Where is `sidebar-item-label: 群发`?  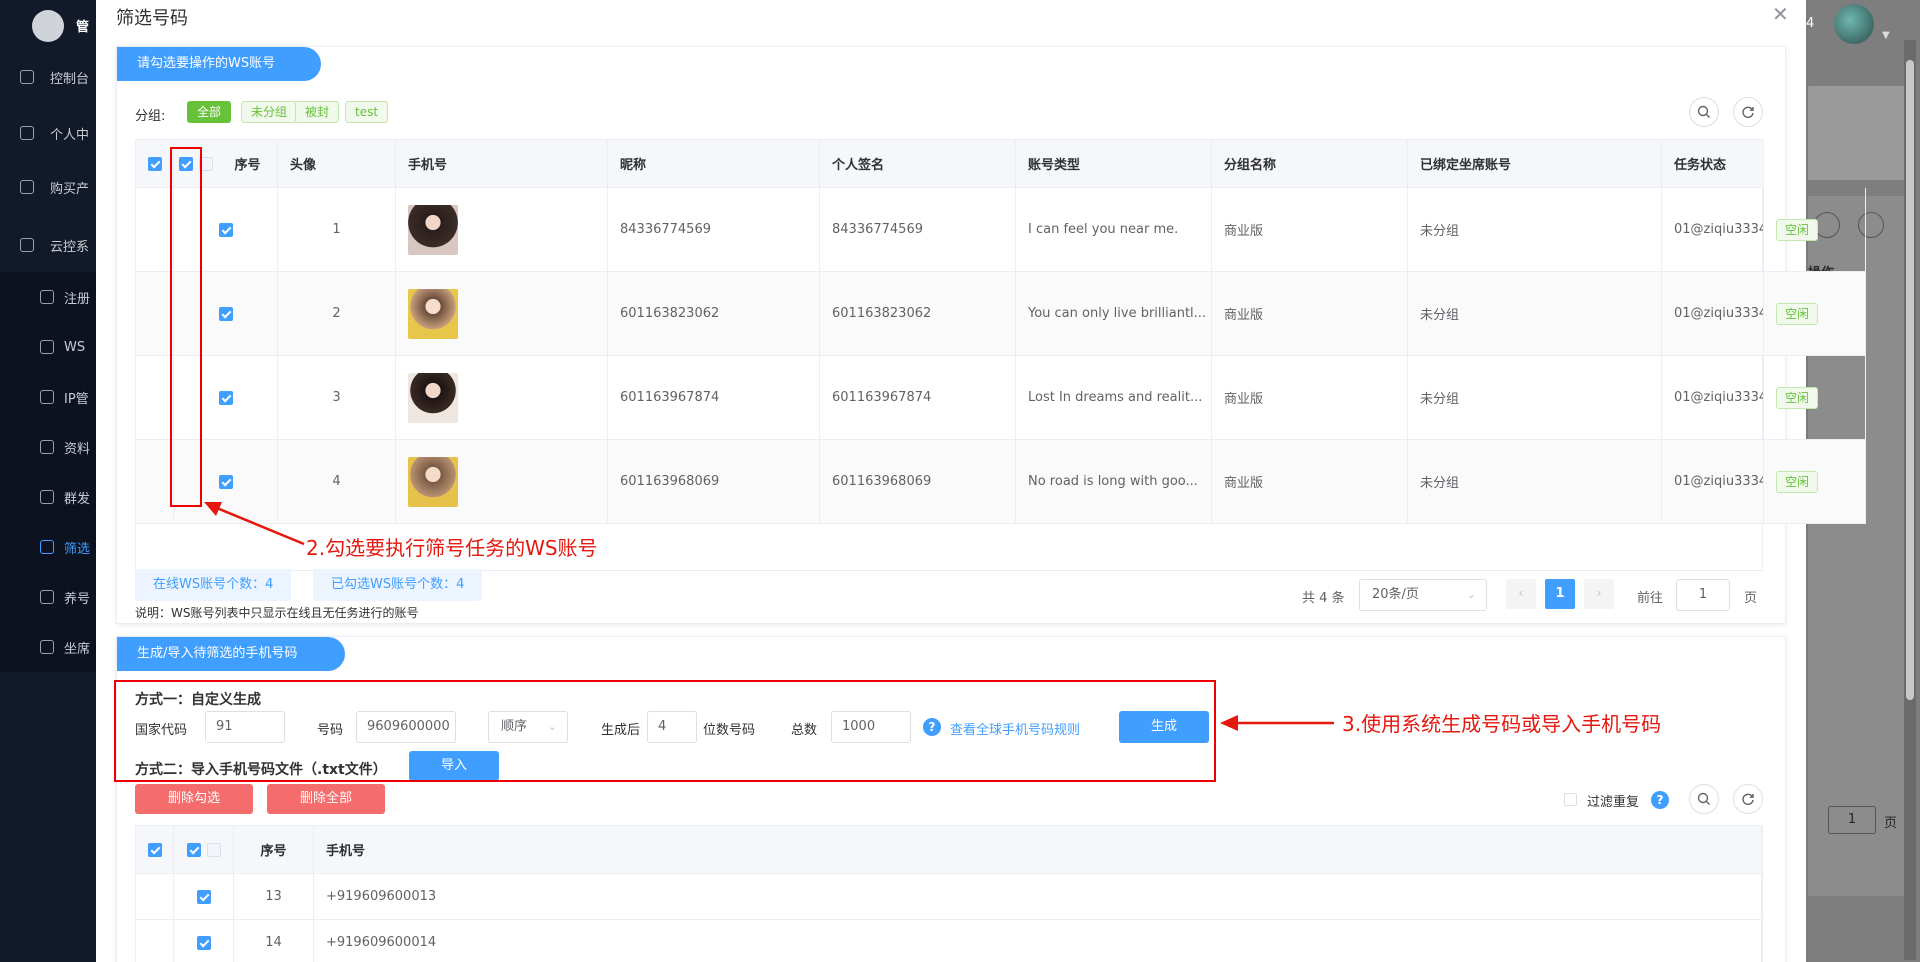 sidebar-item-label: 群发 is located at coordinates (77, 499).